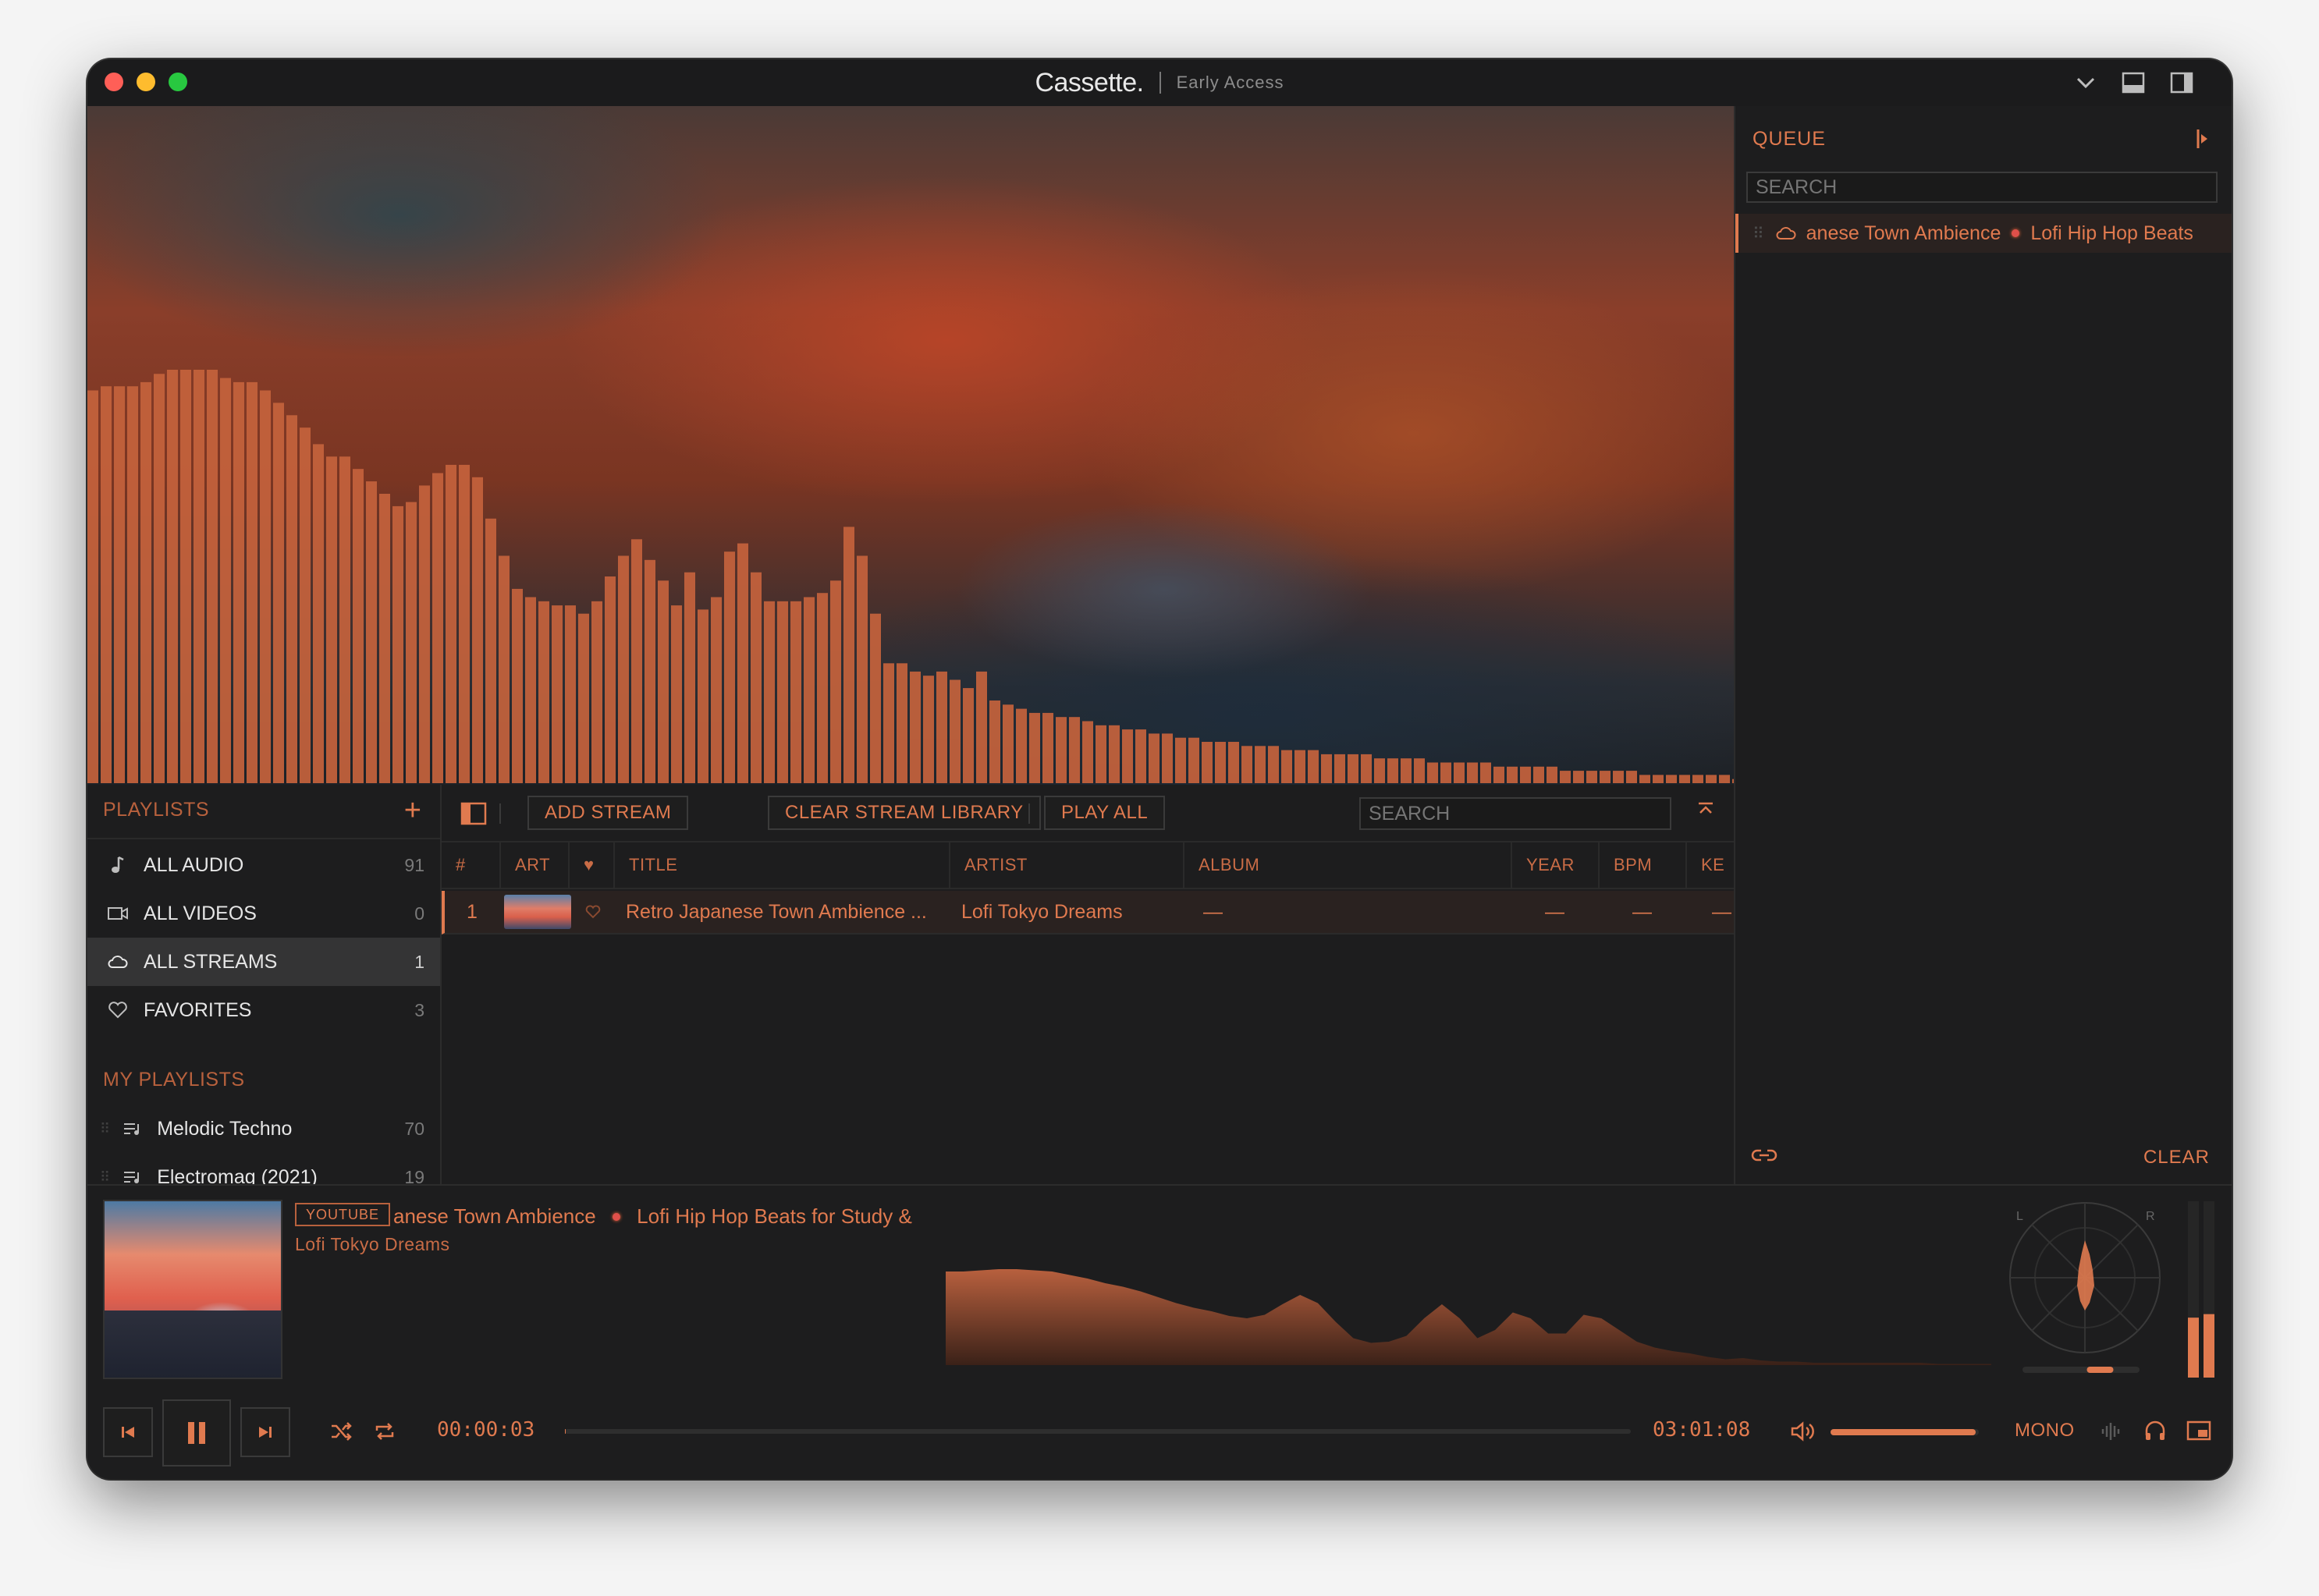  What do you see at coordinates (1029, 813) in the screenshot?
I see `toolbar-separator` at bounding box center [1029, 813].